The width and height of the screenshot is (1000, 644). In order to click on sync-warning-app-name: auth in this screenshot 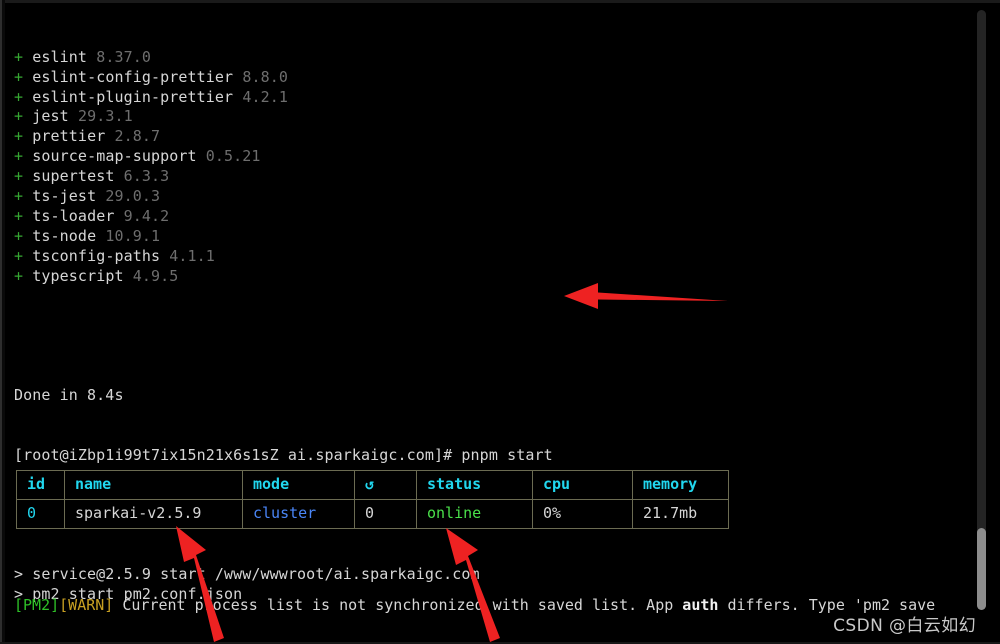, I will do `click(700, 604)`.